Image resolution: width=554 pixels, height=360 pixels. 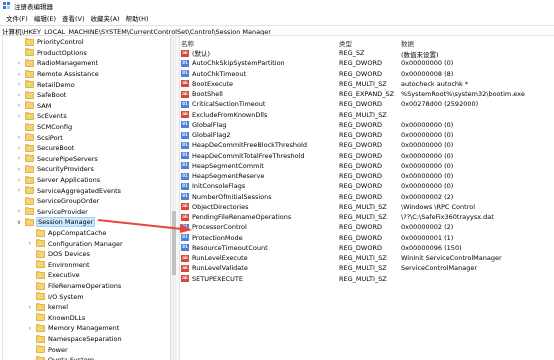 What do you see at coordinates (178, 198) in the screenshot?
I see `pane-splitter` at bounding box center [178, 198].